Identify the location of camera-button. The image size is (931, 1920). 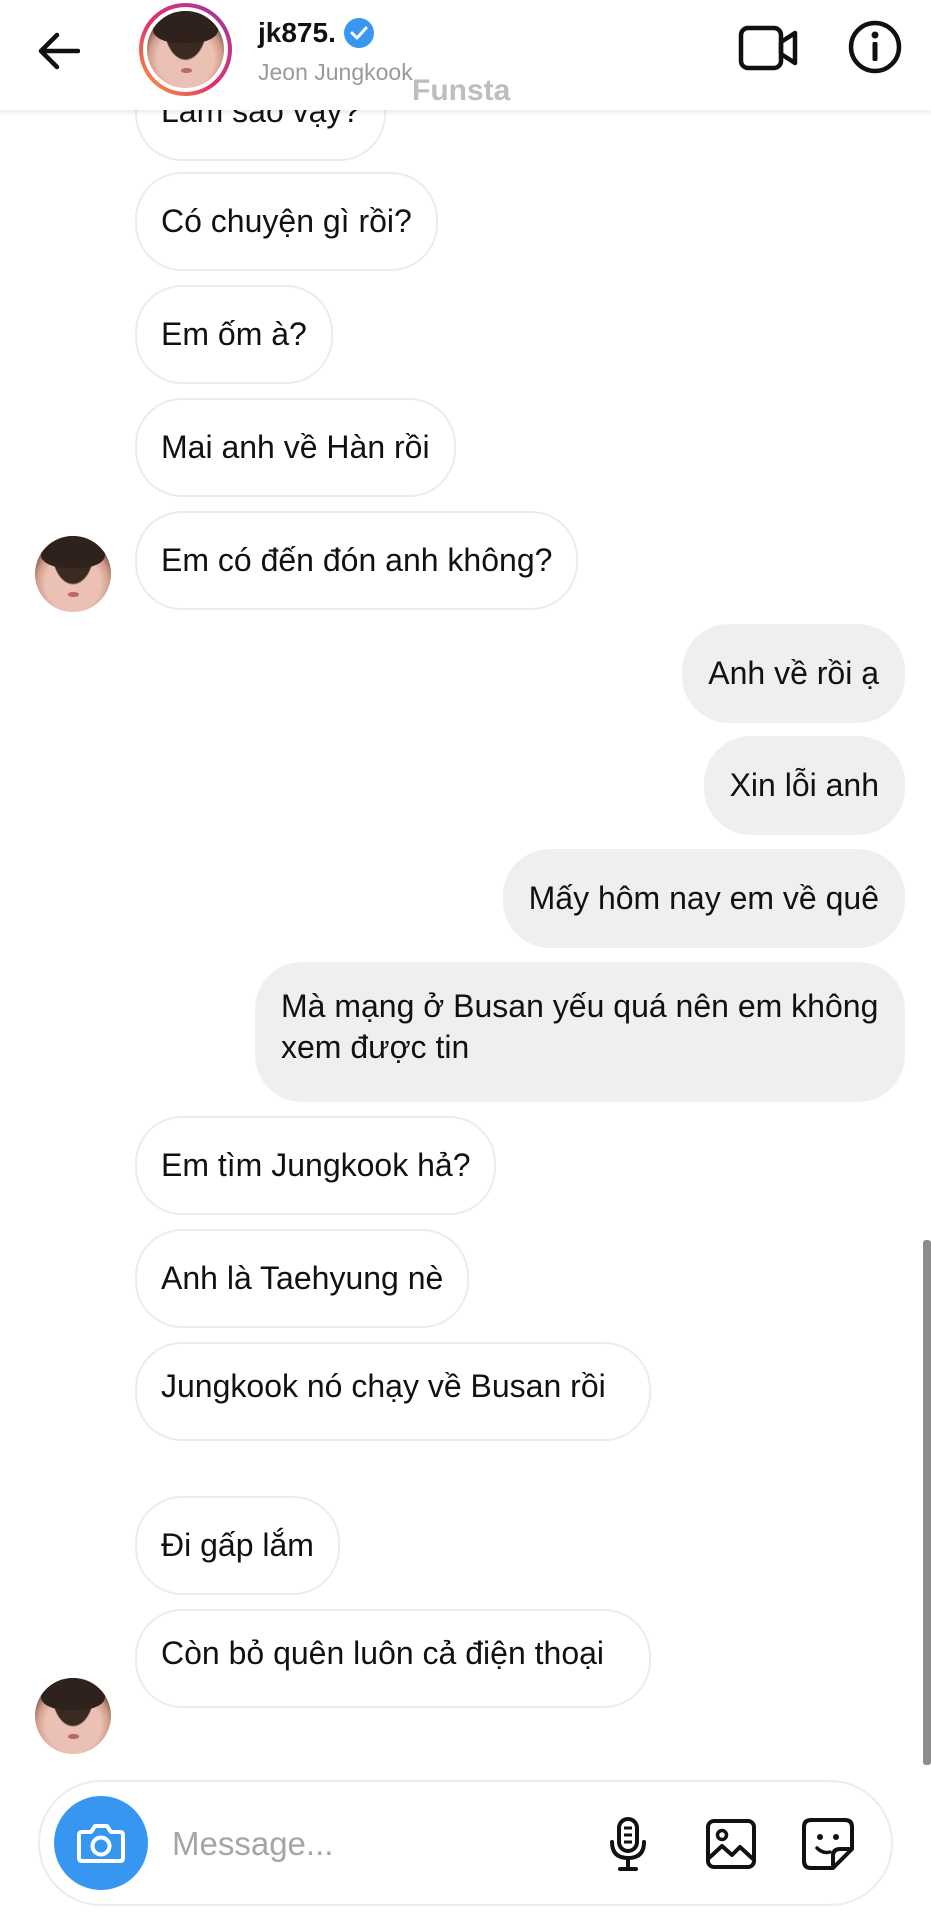
(101, 1843).